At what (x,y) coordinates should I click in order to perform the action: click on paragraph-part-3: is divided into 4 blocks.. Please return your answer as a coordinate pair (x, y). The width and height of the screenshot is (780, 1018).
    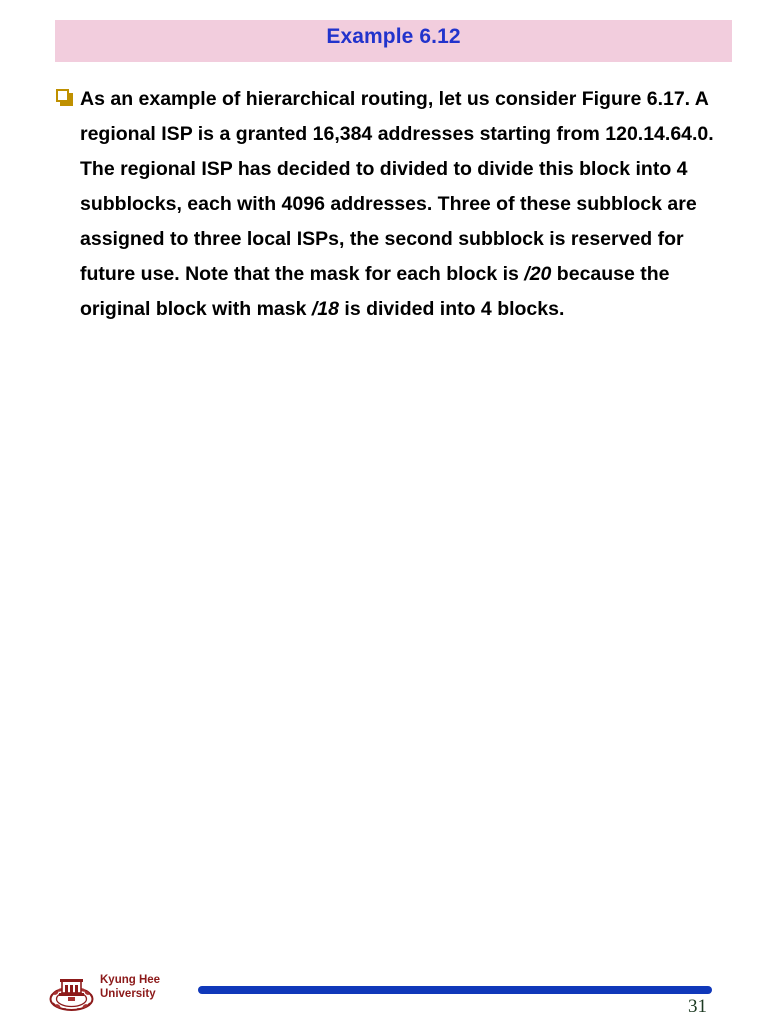
    Looking at the image, I should click on (452, 309).